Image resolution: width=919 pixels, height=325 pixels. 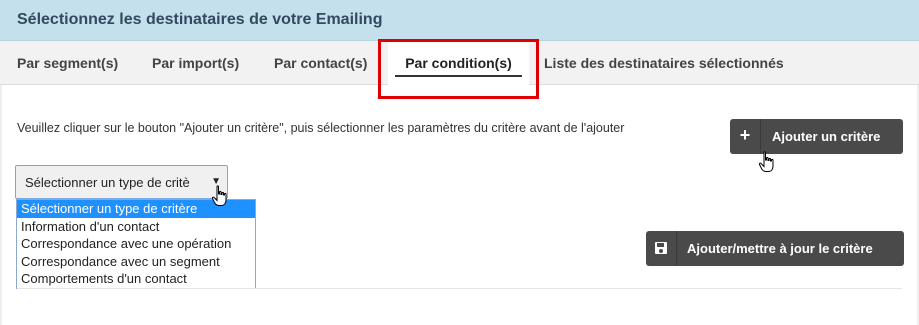 I want to click on save-criterion-button: Ajouter/mettre à jour le critère, so click(x=775, y=248).